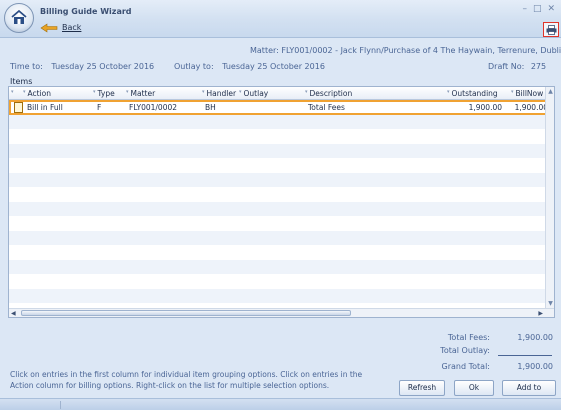 The image size is (561, 410). What do you see at coordinates (535, 337) in the screenshot?
I see `total-fees-value: 1,900.00` at bounding box center [535, 337].